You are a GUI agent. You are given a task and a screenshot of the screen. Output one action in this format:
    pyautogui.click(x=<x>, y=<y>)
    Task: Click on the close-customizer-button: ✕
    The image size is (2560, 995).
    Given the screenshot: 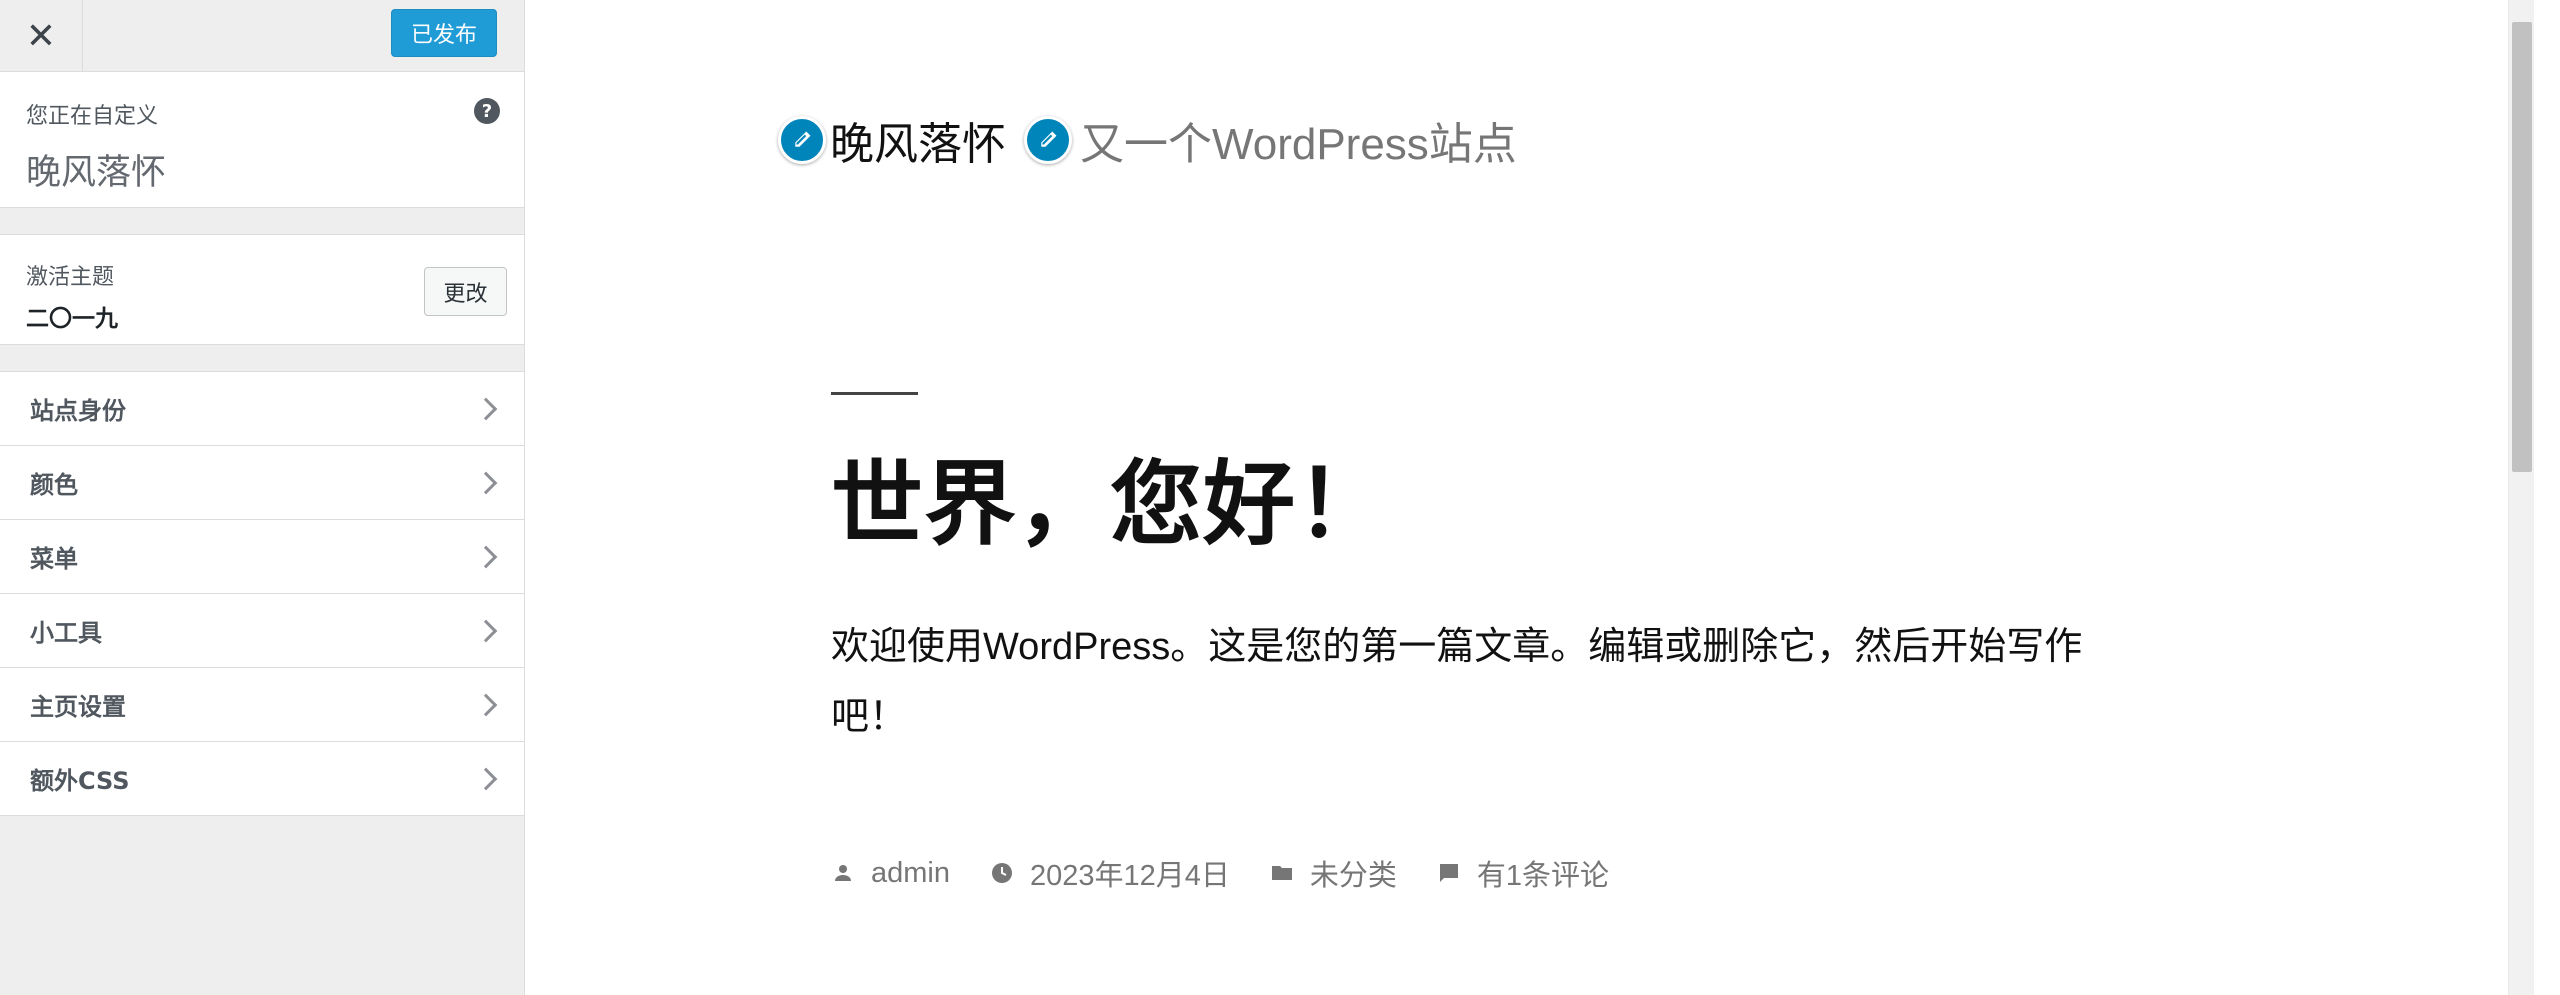 What is the action you would take?
    pyautogui.click(x=41, y=36)
    